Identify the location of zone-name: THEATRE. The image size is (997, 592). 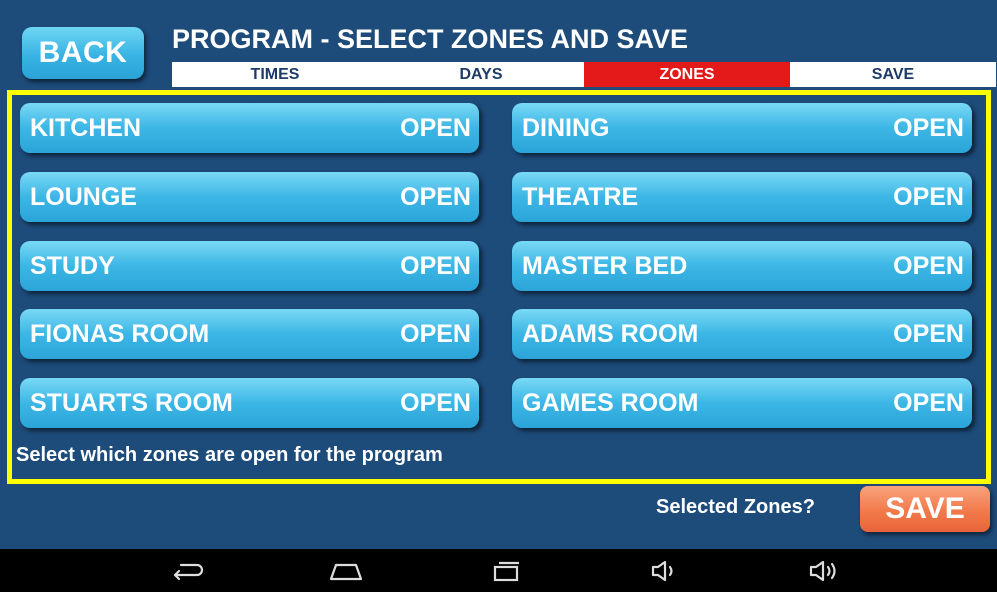
(580, 196).